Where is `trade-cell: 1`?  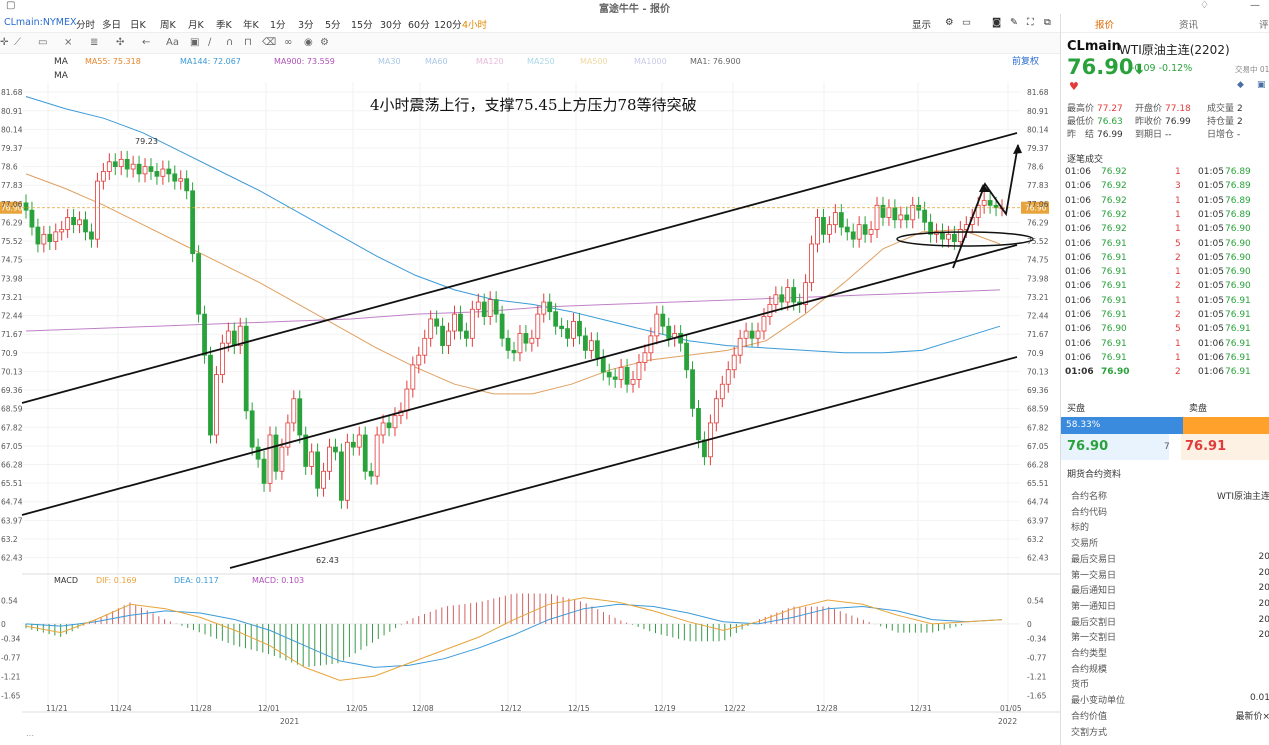
trade-cell: 1 is located at coordinates (1178, 357).